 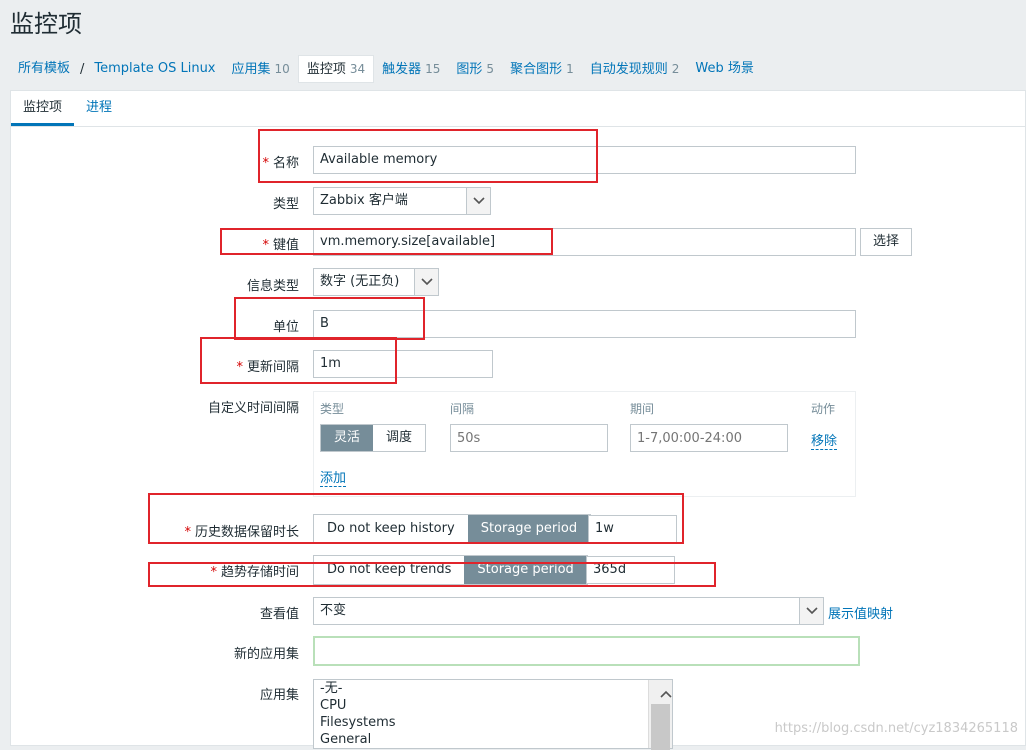 I want to click on nav-graphs-label: 图形, so click(x=469, y=69).